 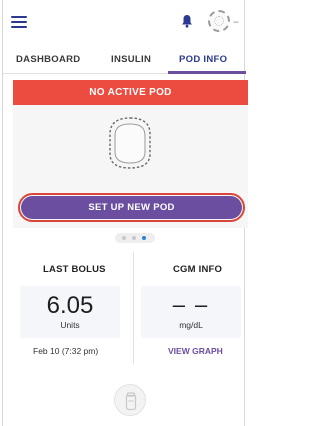 I want to click on no-active-pod-banner: NO ACTIVE POD, so click(x=130, y=92).